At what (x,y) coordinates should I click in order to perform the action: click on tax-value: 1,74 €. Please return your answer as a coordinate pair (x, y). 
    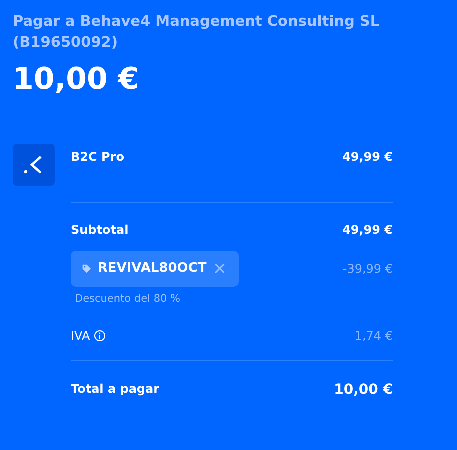
    Looking at the image, I should click on (373, 336).